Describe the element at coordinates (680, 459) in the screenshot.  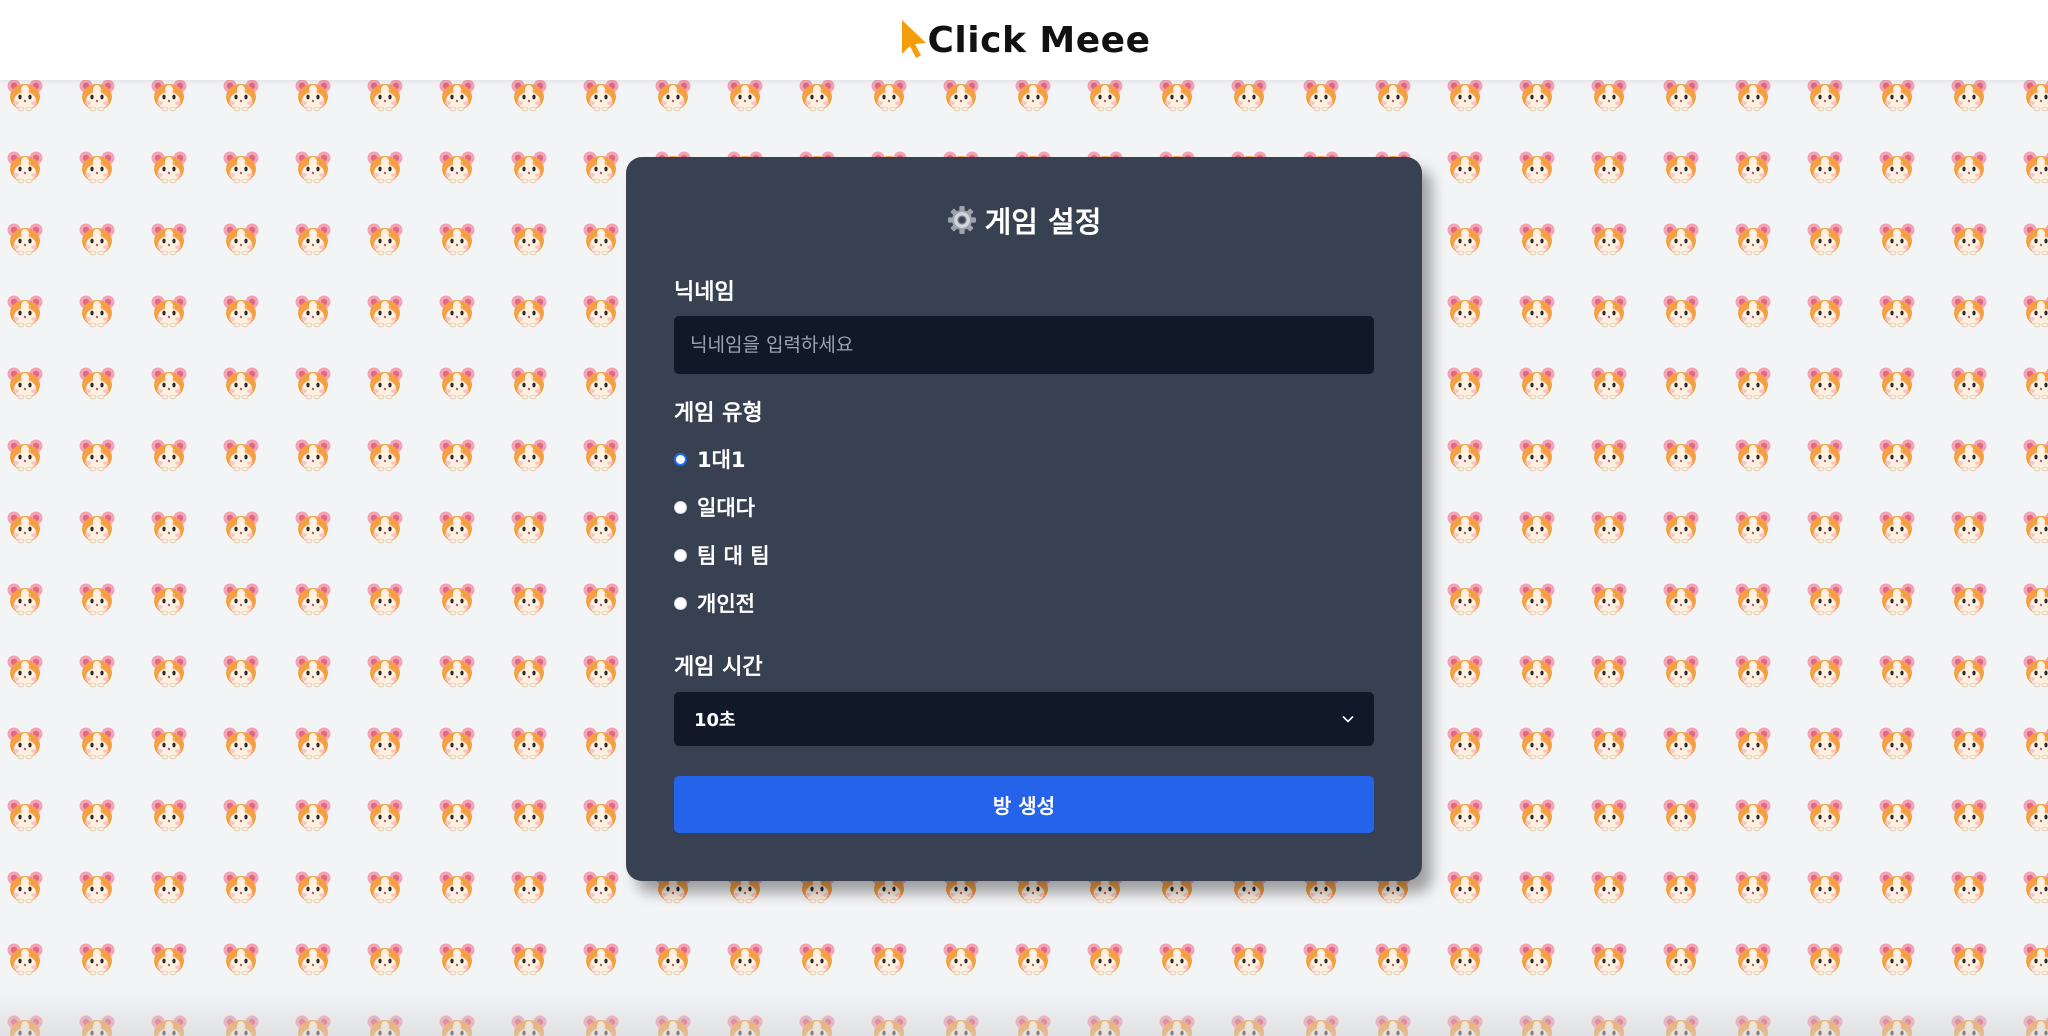
I see `radio-button-checked` at that location.